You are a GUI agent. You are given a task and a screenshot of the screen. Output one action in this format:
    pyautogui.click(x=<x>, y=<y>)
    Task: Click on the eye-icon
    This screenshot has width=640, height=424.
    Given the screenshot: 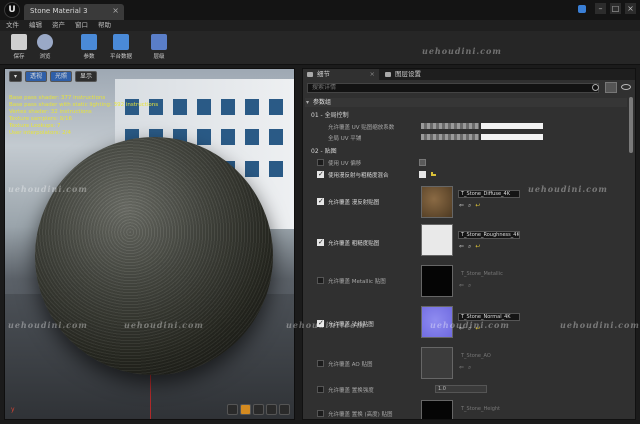 What is the action you would take?
    pyautogui.click(x=626, y=87)
    